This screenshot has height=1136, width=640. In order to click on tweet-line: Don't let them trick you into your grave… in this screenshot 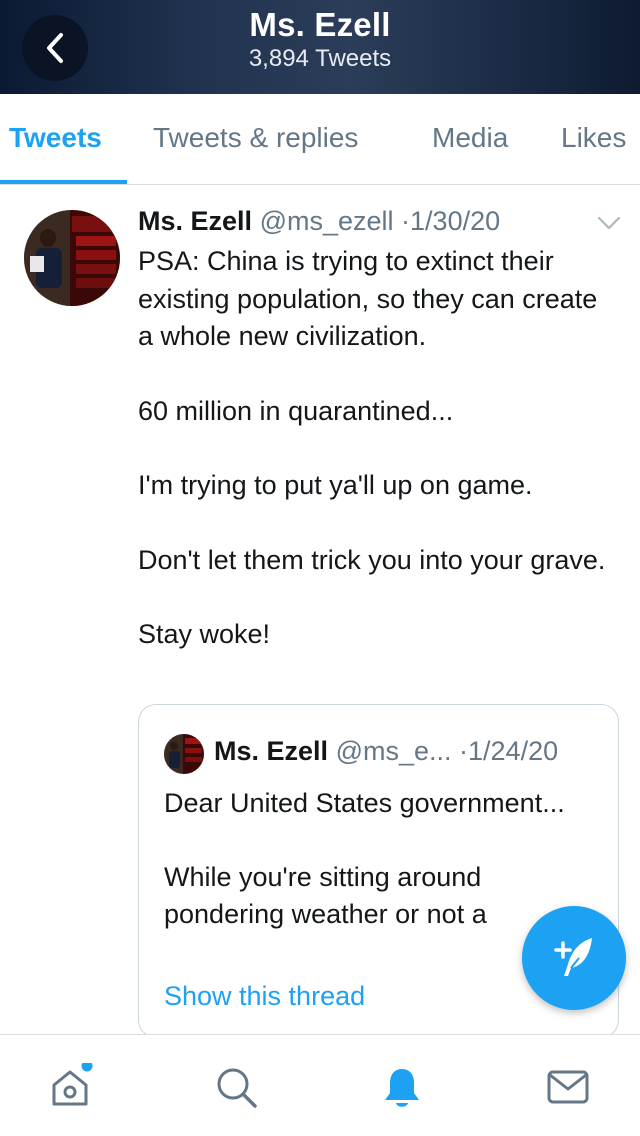, I will do `click(372, 559)`.